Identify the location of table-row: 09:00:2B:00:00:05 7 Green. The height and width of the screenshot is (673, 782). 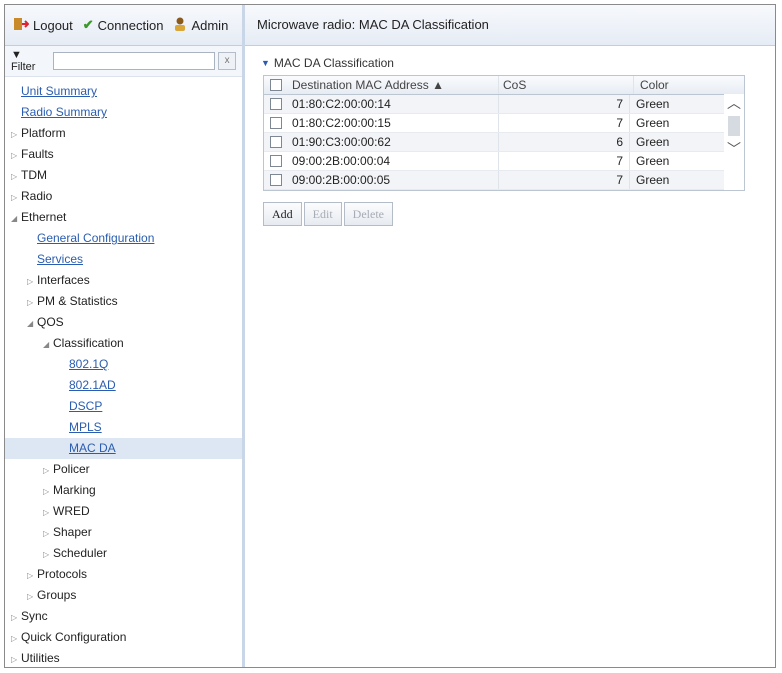
(504, 180).